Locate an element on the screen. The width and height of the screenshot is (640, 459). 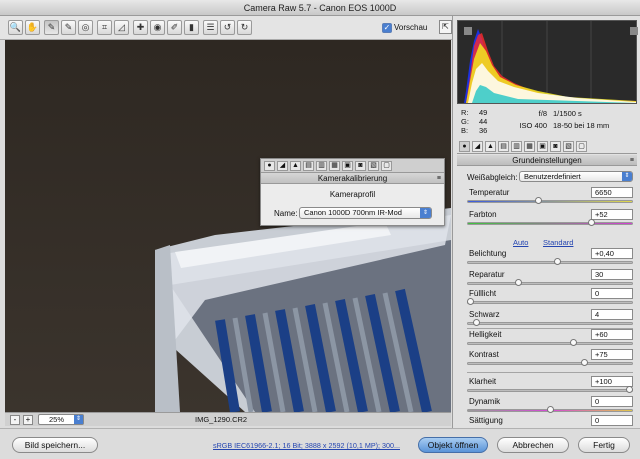
preview-checkbox: ✓ Vorschau is located at coordinates (411, 28).